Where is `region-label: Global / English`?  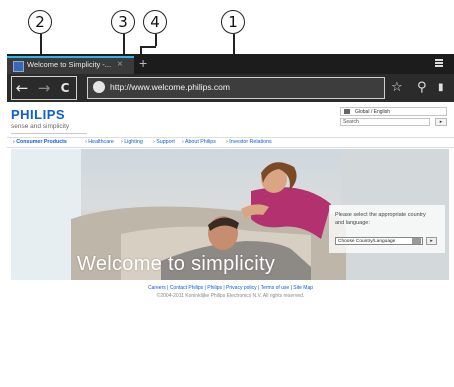
region-label: Global / English is located at coordinates (373, 112).